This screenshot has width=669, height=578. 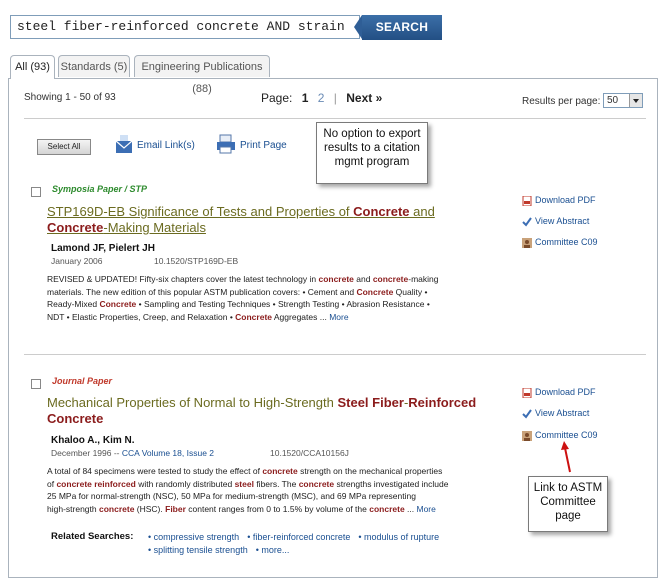 What do you see at coordinates (305, 98) in the screenshot?
I see `page-current: 1` at bounding box center [305, 98].